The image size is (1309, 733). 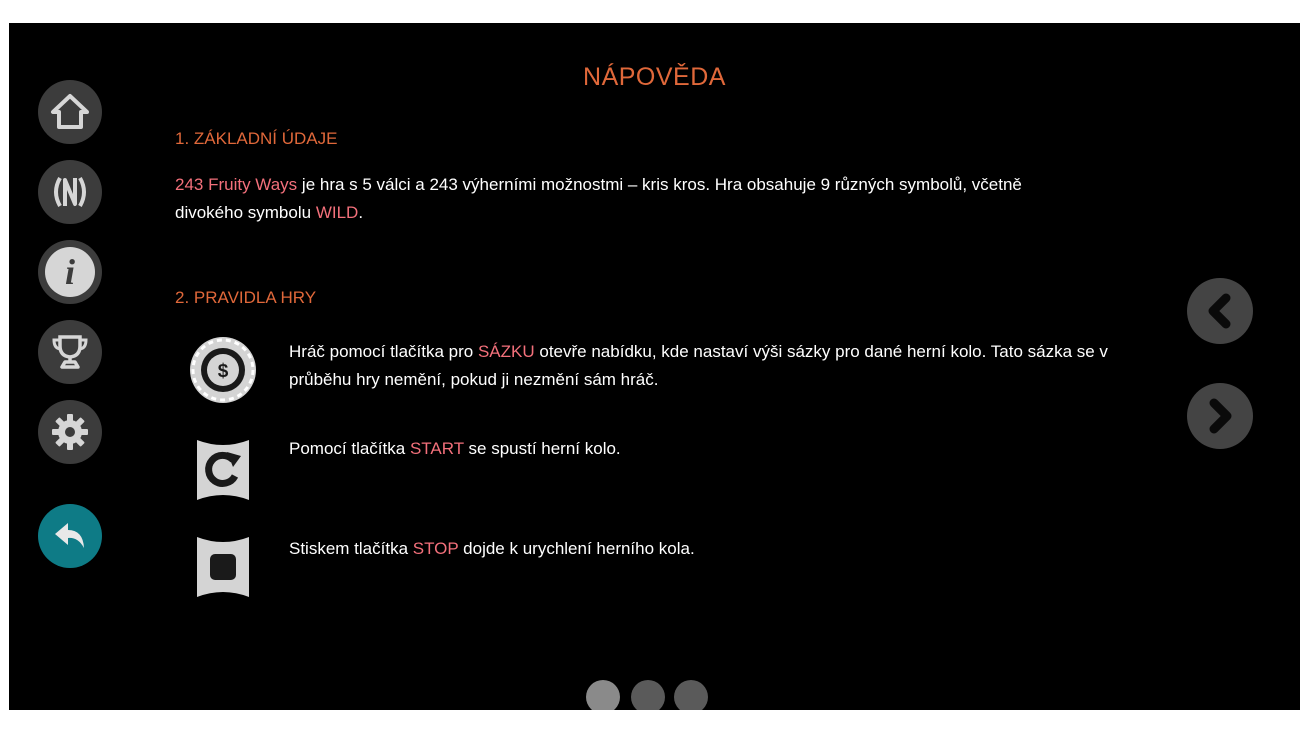 I want to click on stop-control-icon, so click(x=223, y=567).